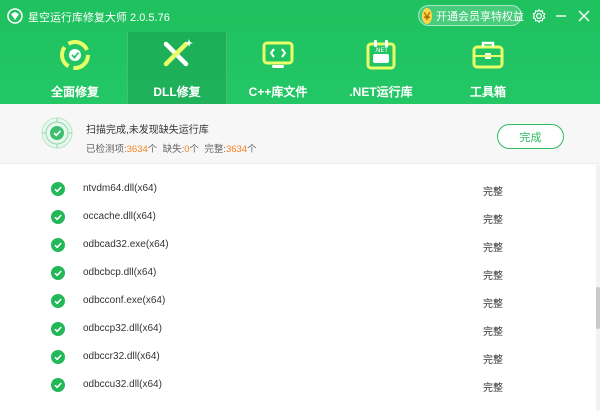 The width and height of the screenshot is (600, 411). Describe the element at coordinates (480, 16) in the screenshot. I see `vip-label: 开通会员享特权益` at that location.